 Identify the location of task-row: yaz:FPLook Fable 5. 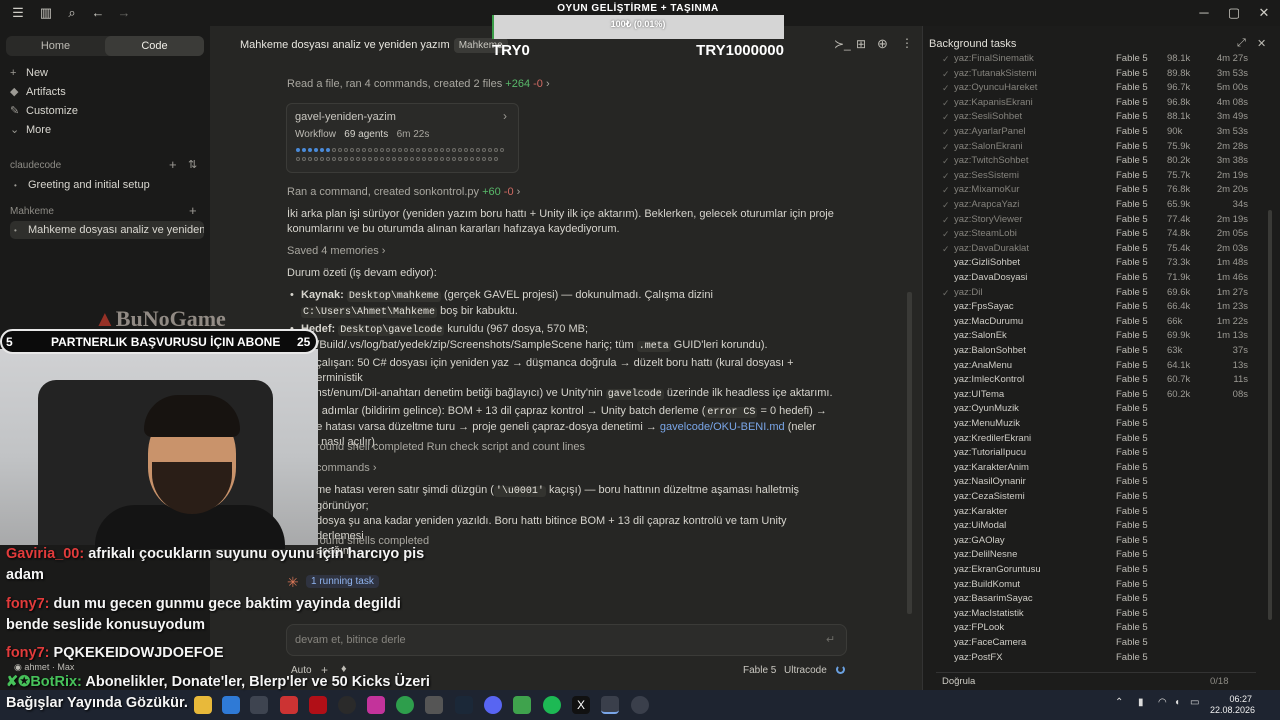
(1090, 628).